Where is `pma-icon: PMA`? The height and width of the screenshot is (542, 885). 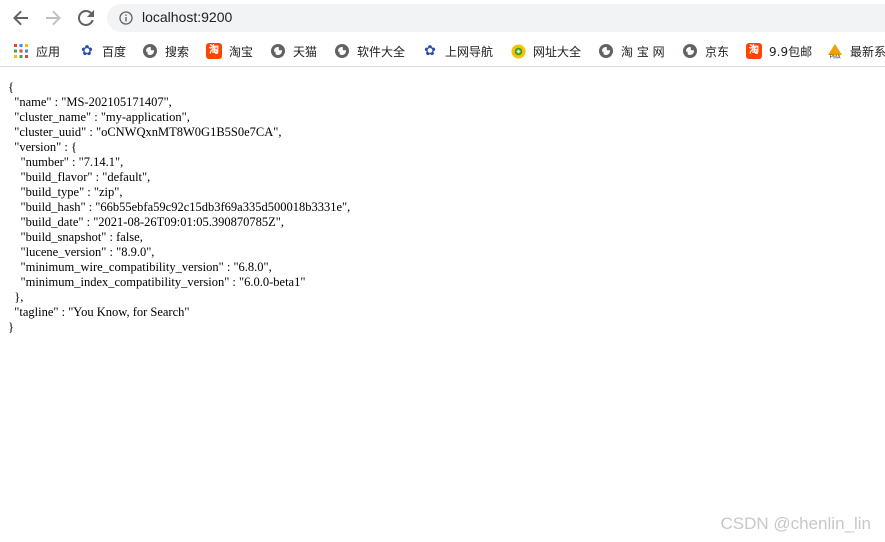 pma-icon: PMA is located at coordinates (835, 51).